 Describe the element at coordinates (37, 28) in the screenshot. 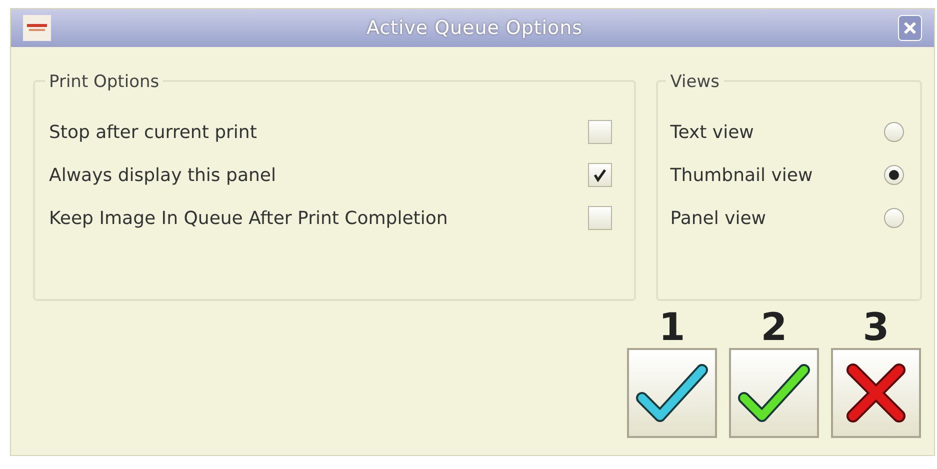

I see `app-icon` at that location.